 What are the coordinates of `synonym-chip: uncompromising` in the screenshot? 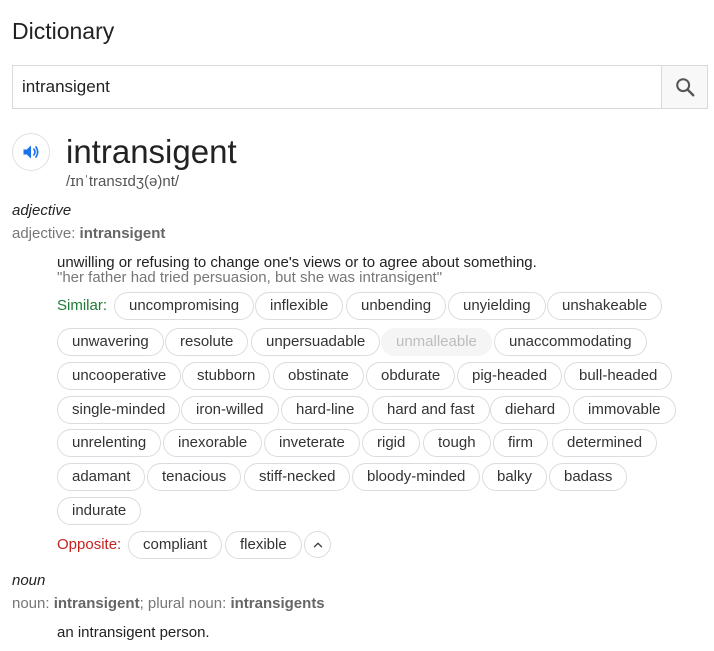 It's located at (184, 306).